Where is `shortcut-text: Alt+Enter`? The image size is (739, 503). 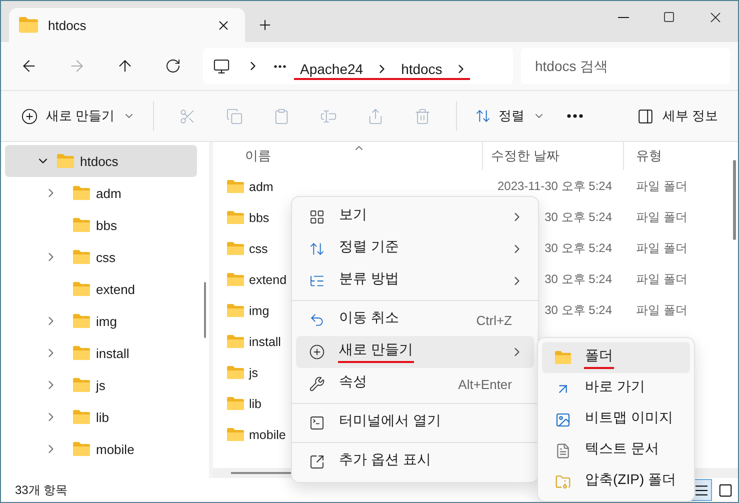
shortcut-text: Alt+Enter is located at coordinates (485, 384).